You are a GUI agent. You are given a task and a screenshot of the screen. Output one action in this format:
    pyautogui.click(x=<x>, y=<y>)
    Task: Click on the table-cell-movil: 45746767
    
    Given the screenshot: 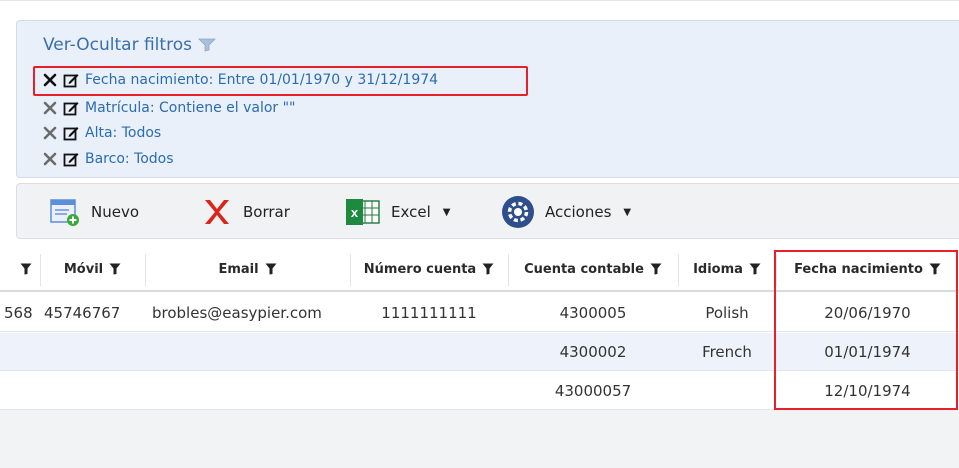 What is the action you would take?
    pyautogui.click(x=82, y=313)
    